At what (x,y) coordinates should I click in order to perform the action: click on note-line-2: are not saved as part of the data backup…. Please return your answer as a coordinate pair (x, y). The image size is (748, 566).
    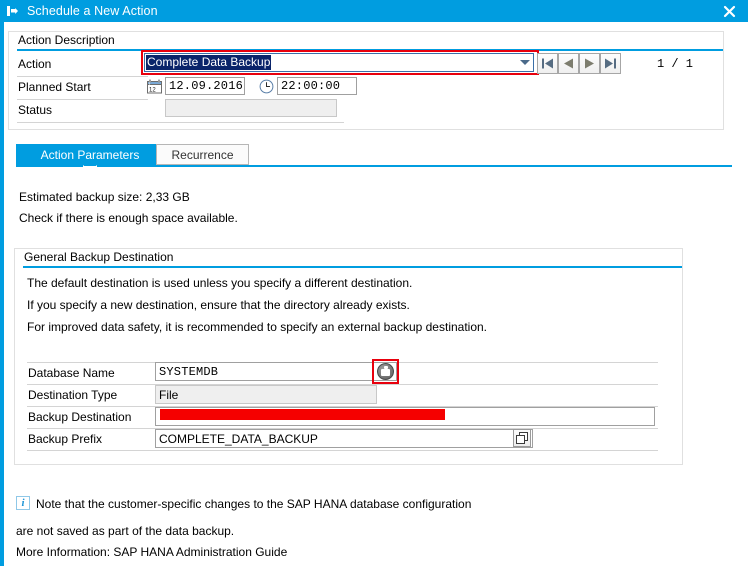
    Looking at the image, I should click on (125, 531).